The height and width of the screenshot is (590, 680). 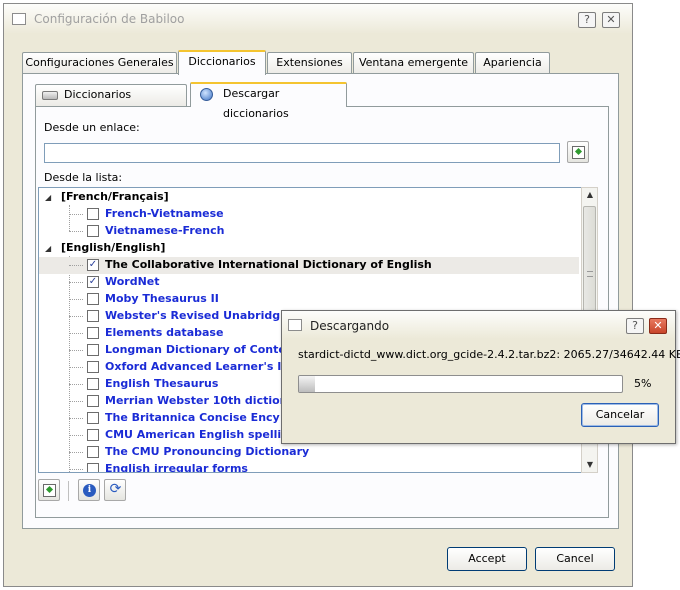 I want to click on dictionary-label: English irregular forms, so click(x=176, y=467).